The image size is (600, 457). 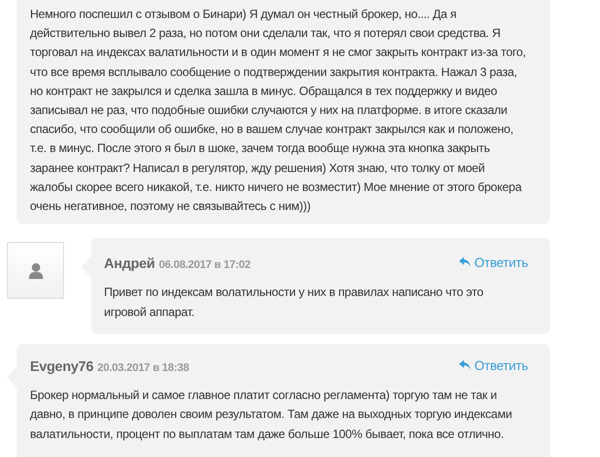 I want to click on comment-date: 06.08.2017 в 17:02, so click(x=204, y=265).